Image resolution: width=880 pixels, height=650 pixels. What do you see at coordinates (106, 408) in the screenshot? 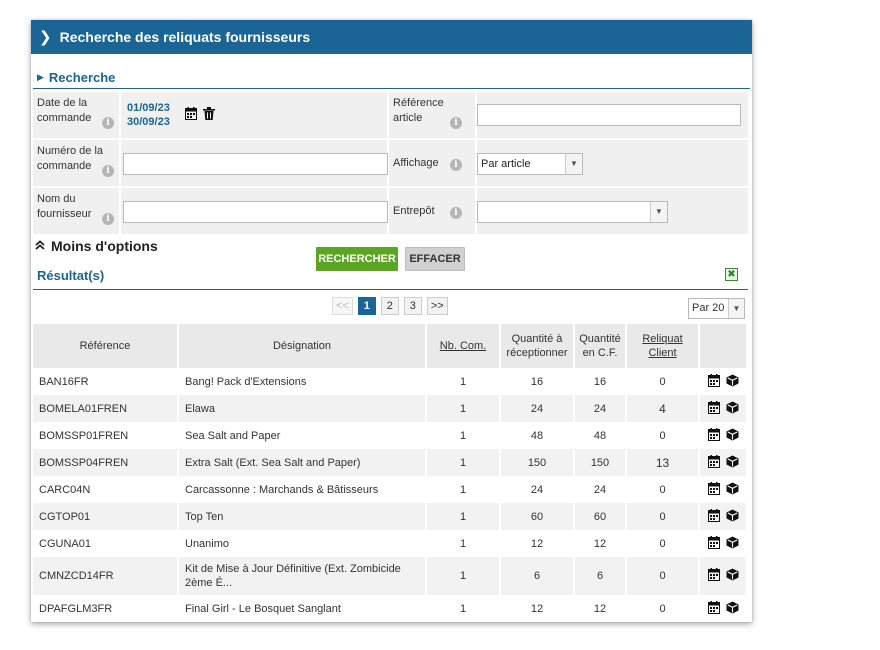
I see `cell-reference: BOMELA01FREN` at bounding box center [106, 408].